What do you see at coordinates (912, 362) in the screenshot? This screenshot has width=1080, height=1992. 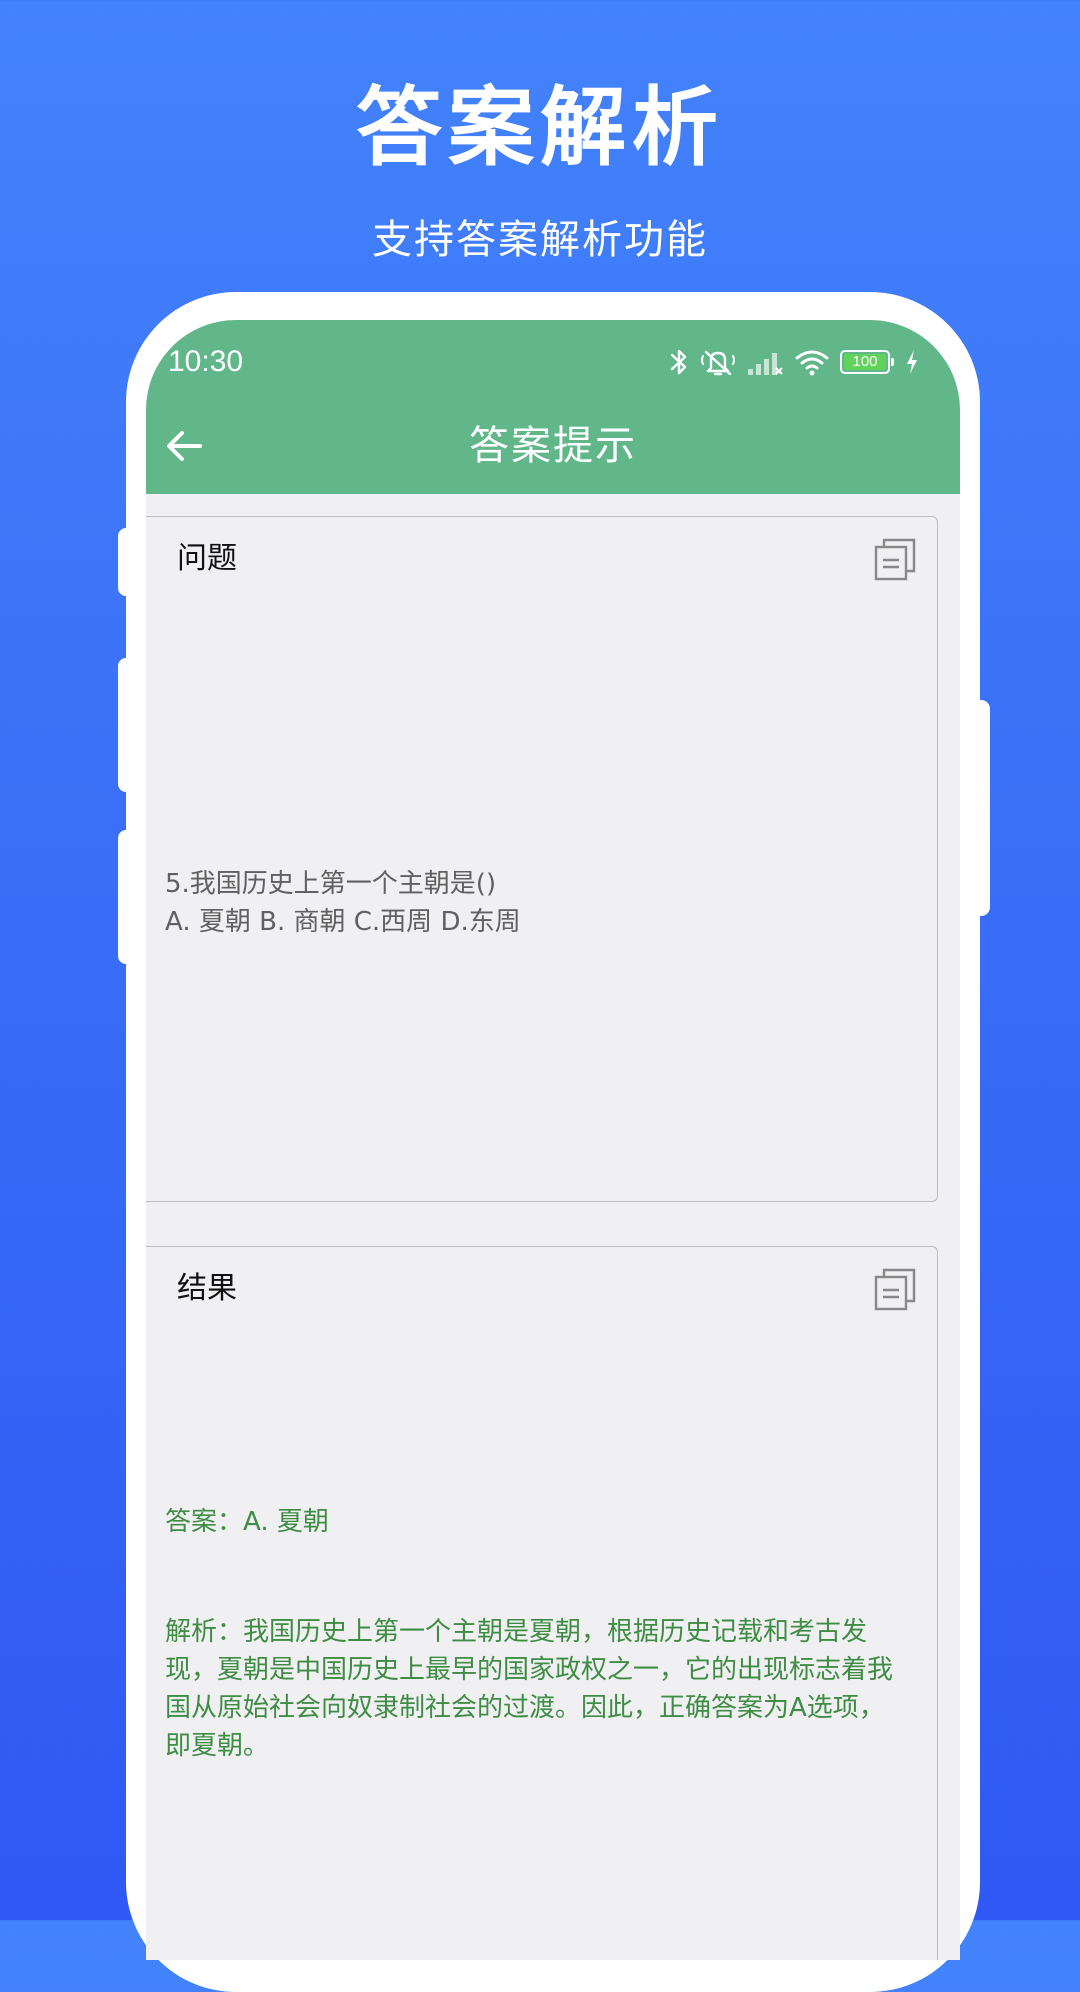 I see `charging-icon` at bounding box center [912, 362].